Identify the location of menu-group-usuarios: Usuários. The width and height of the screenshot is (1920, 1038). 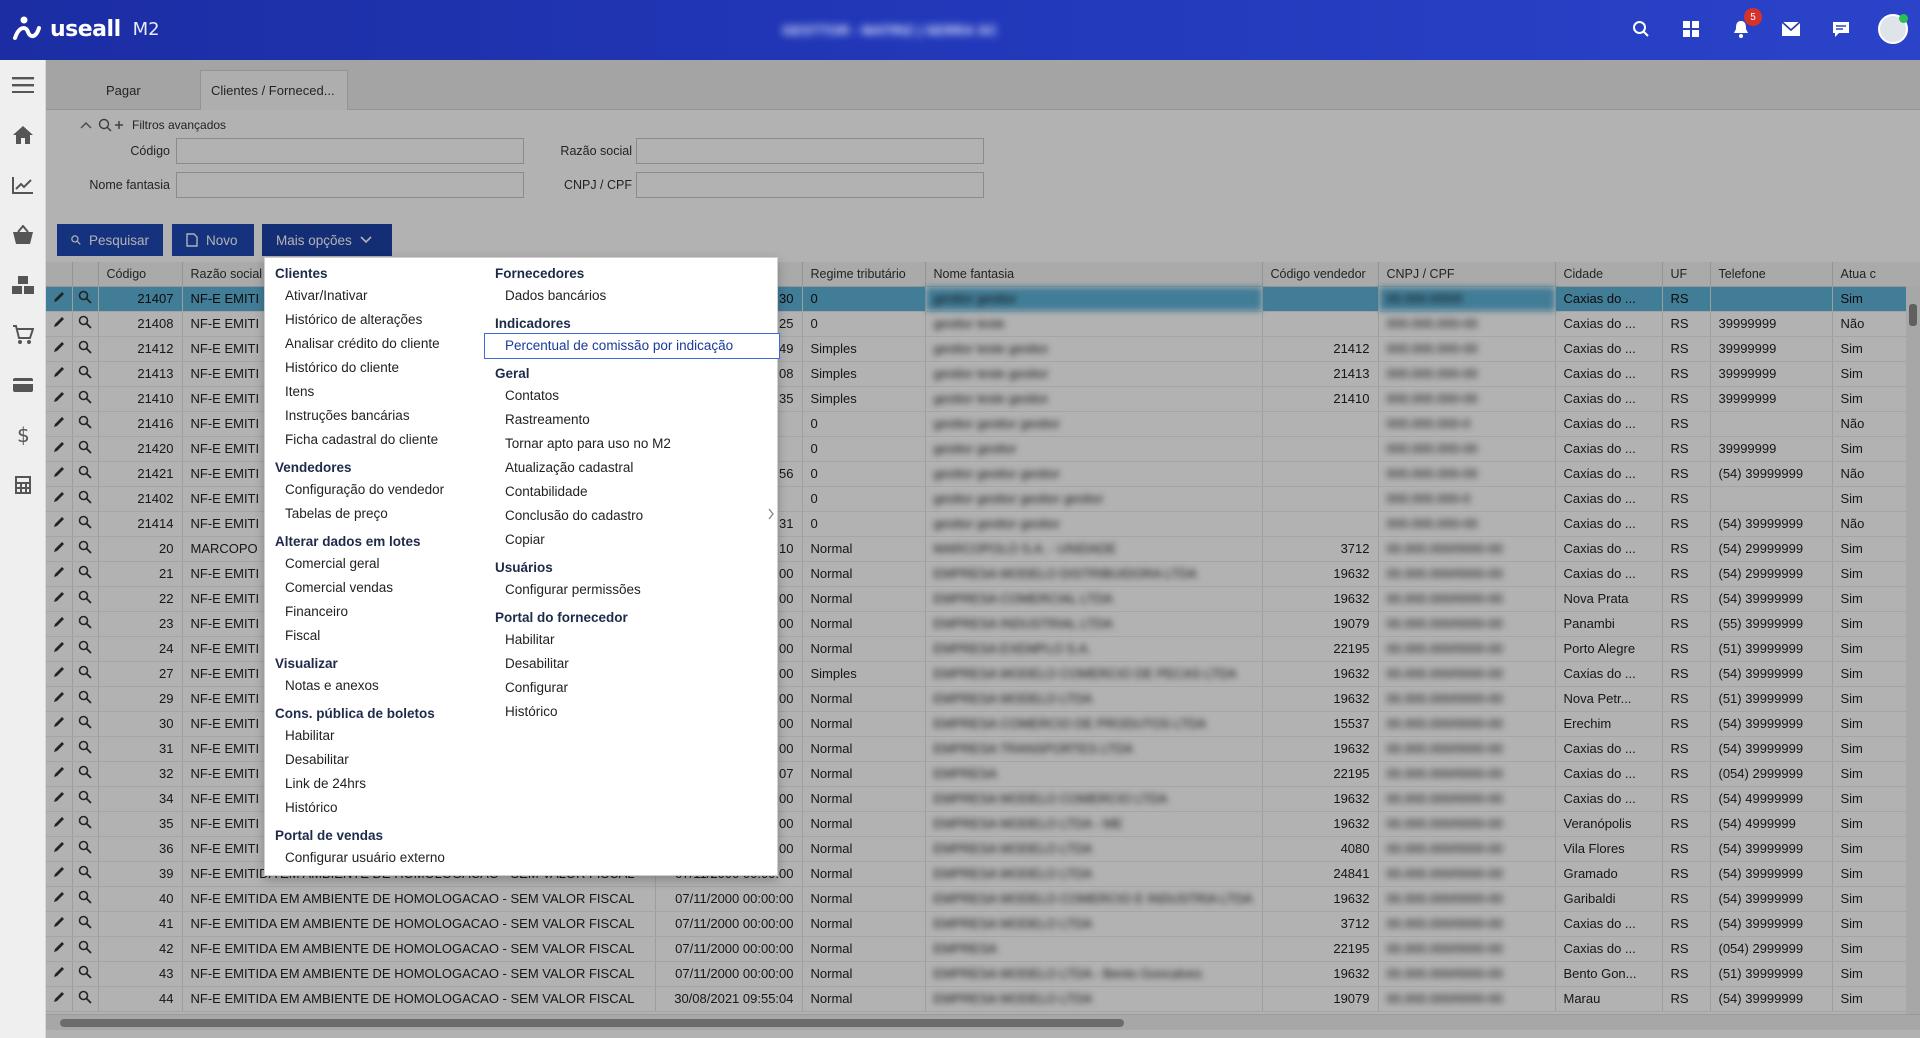
(524, 567).